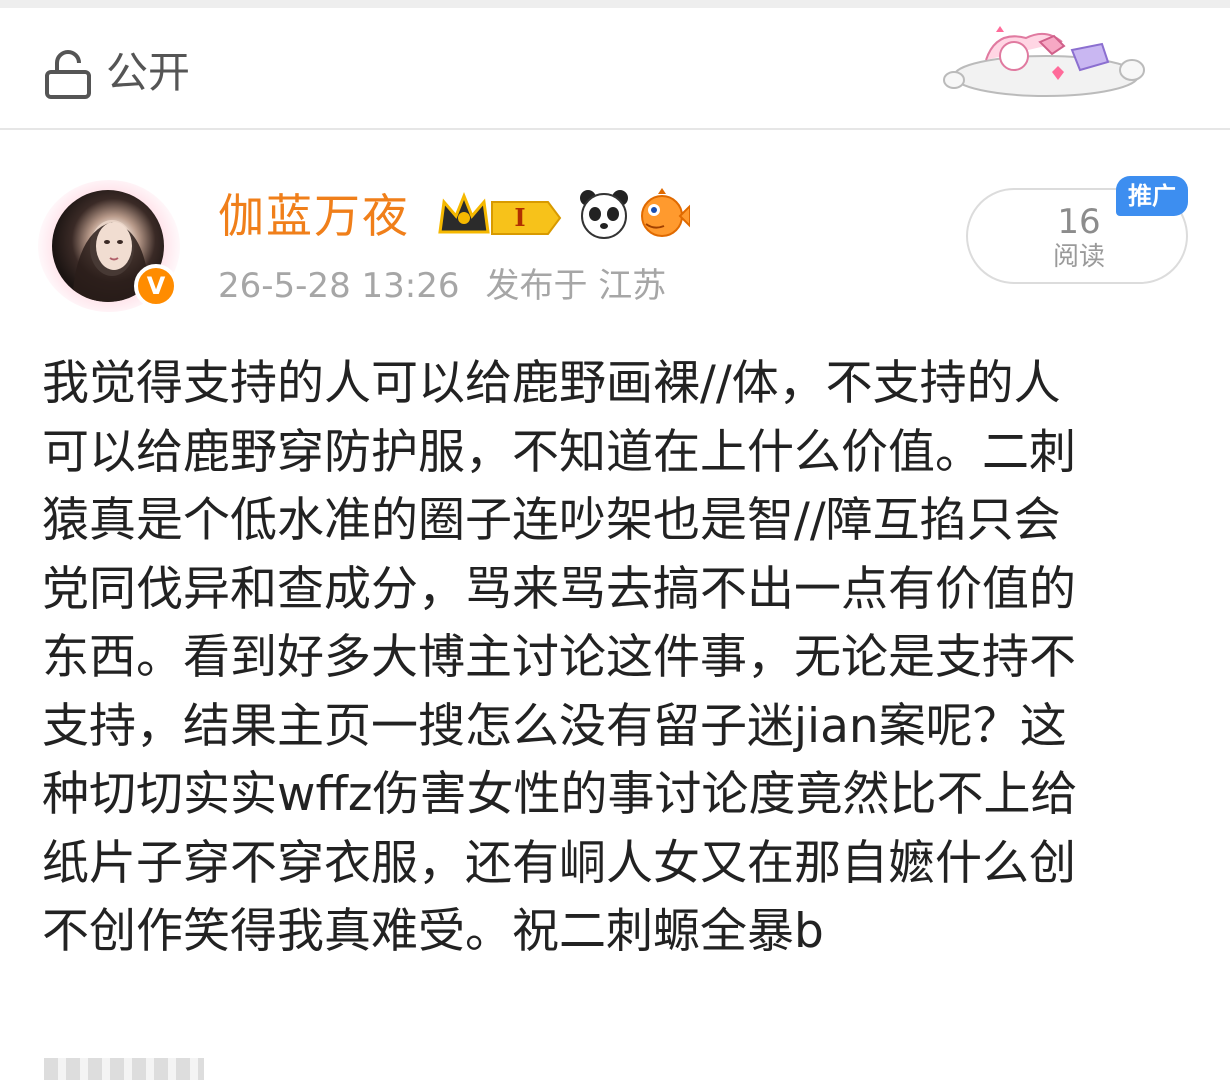  What do you see at coordinates (559, 452) in the screenshot?
I see `post-content-line: 可以给鹿野穿防护服，不知道在上什么价值。二刺` at bounding box center [559, 452].